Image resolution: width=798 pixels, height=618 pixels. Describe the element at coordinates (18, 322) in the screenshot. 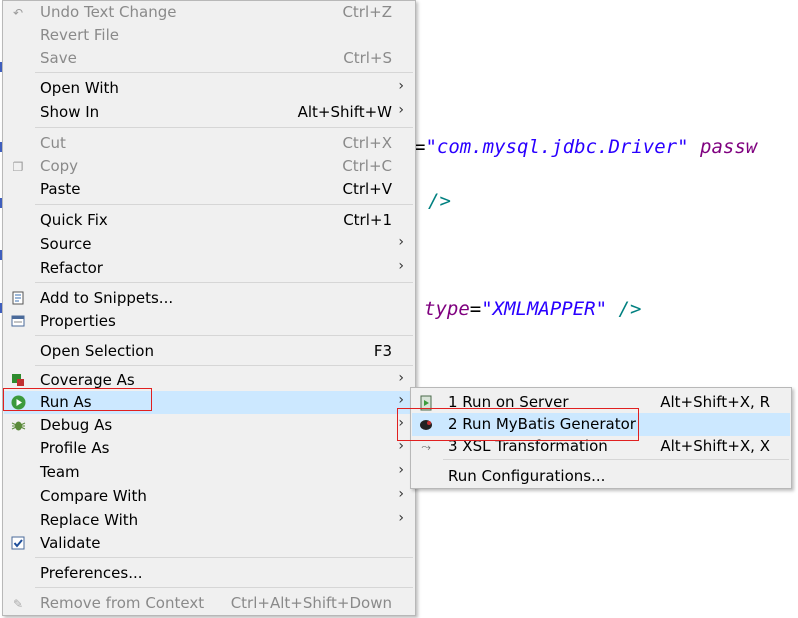

I see `properties-icon` at that location.